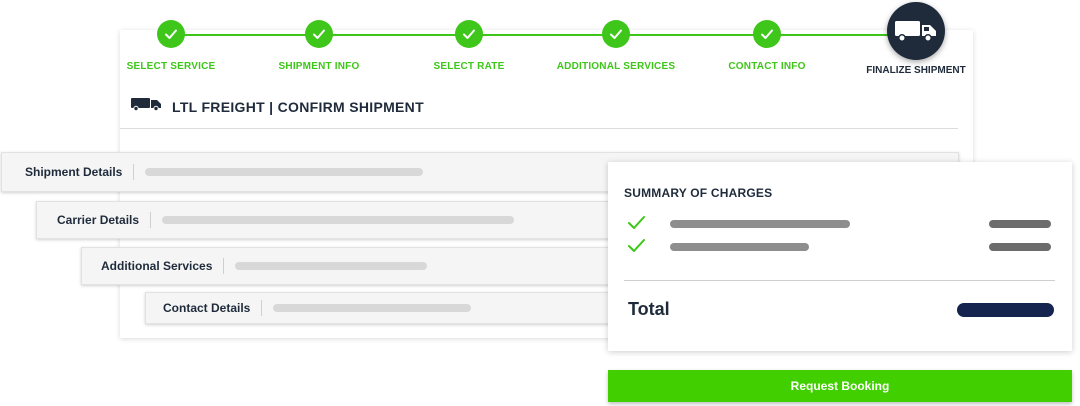 This screenshot has width=1080, height=406. Describe the element at coordinates (157, 266) in the screenshot. I see `section-label: Additional Services` at that location.